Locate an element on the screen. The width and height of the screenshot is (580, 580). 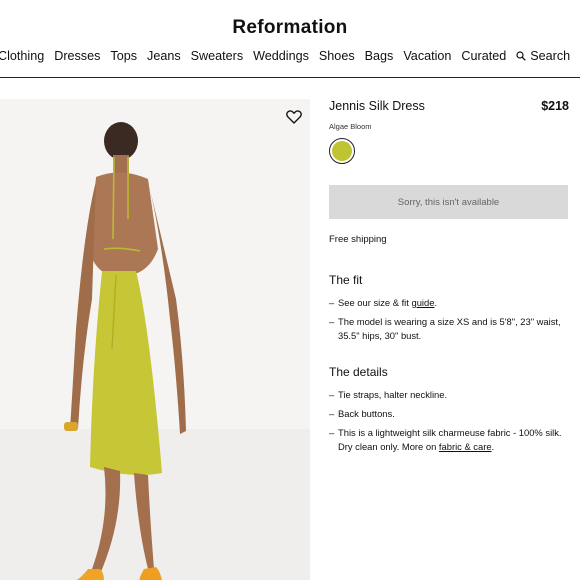
nav-search-button: Search is located at coordinates (543, 56).